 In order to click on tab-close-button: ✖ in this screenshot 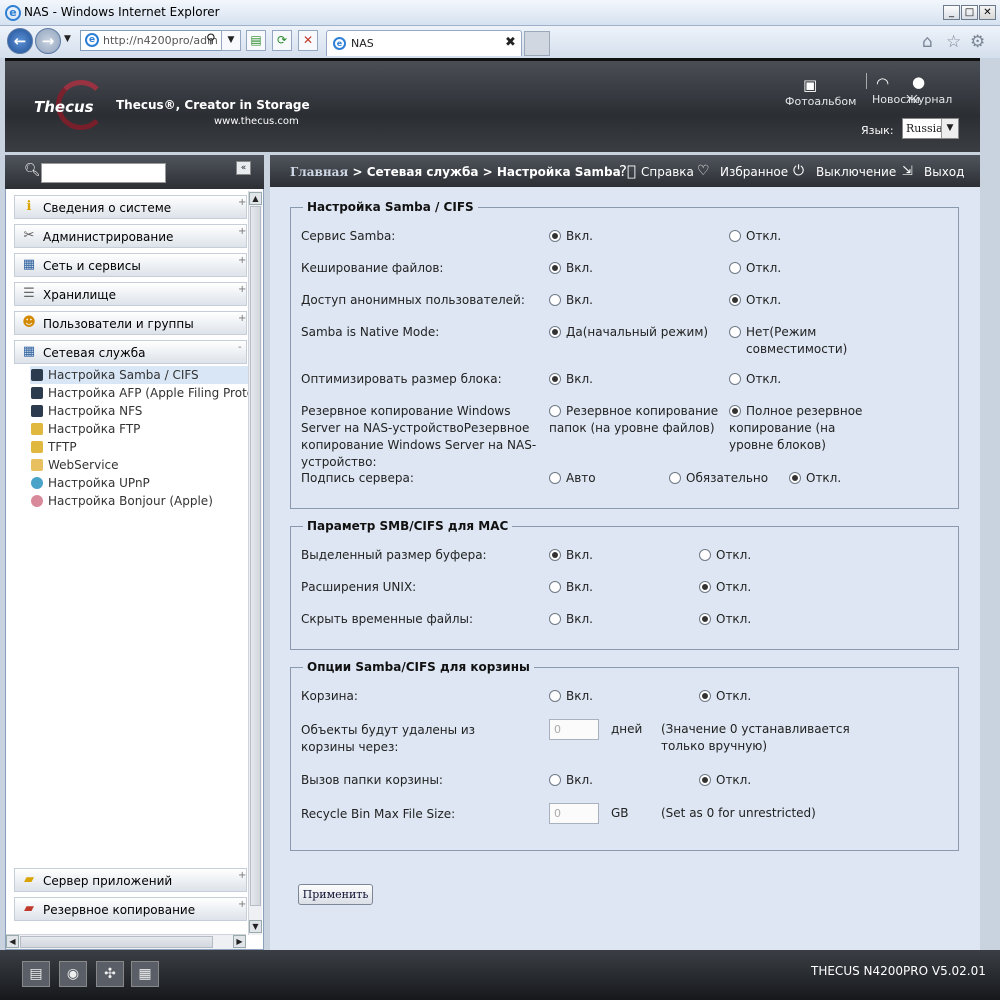, I will do `click(510, 42)`.